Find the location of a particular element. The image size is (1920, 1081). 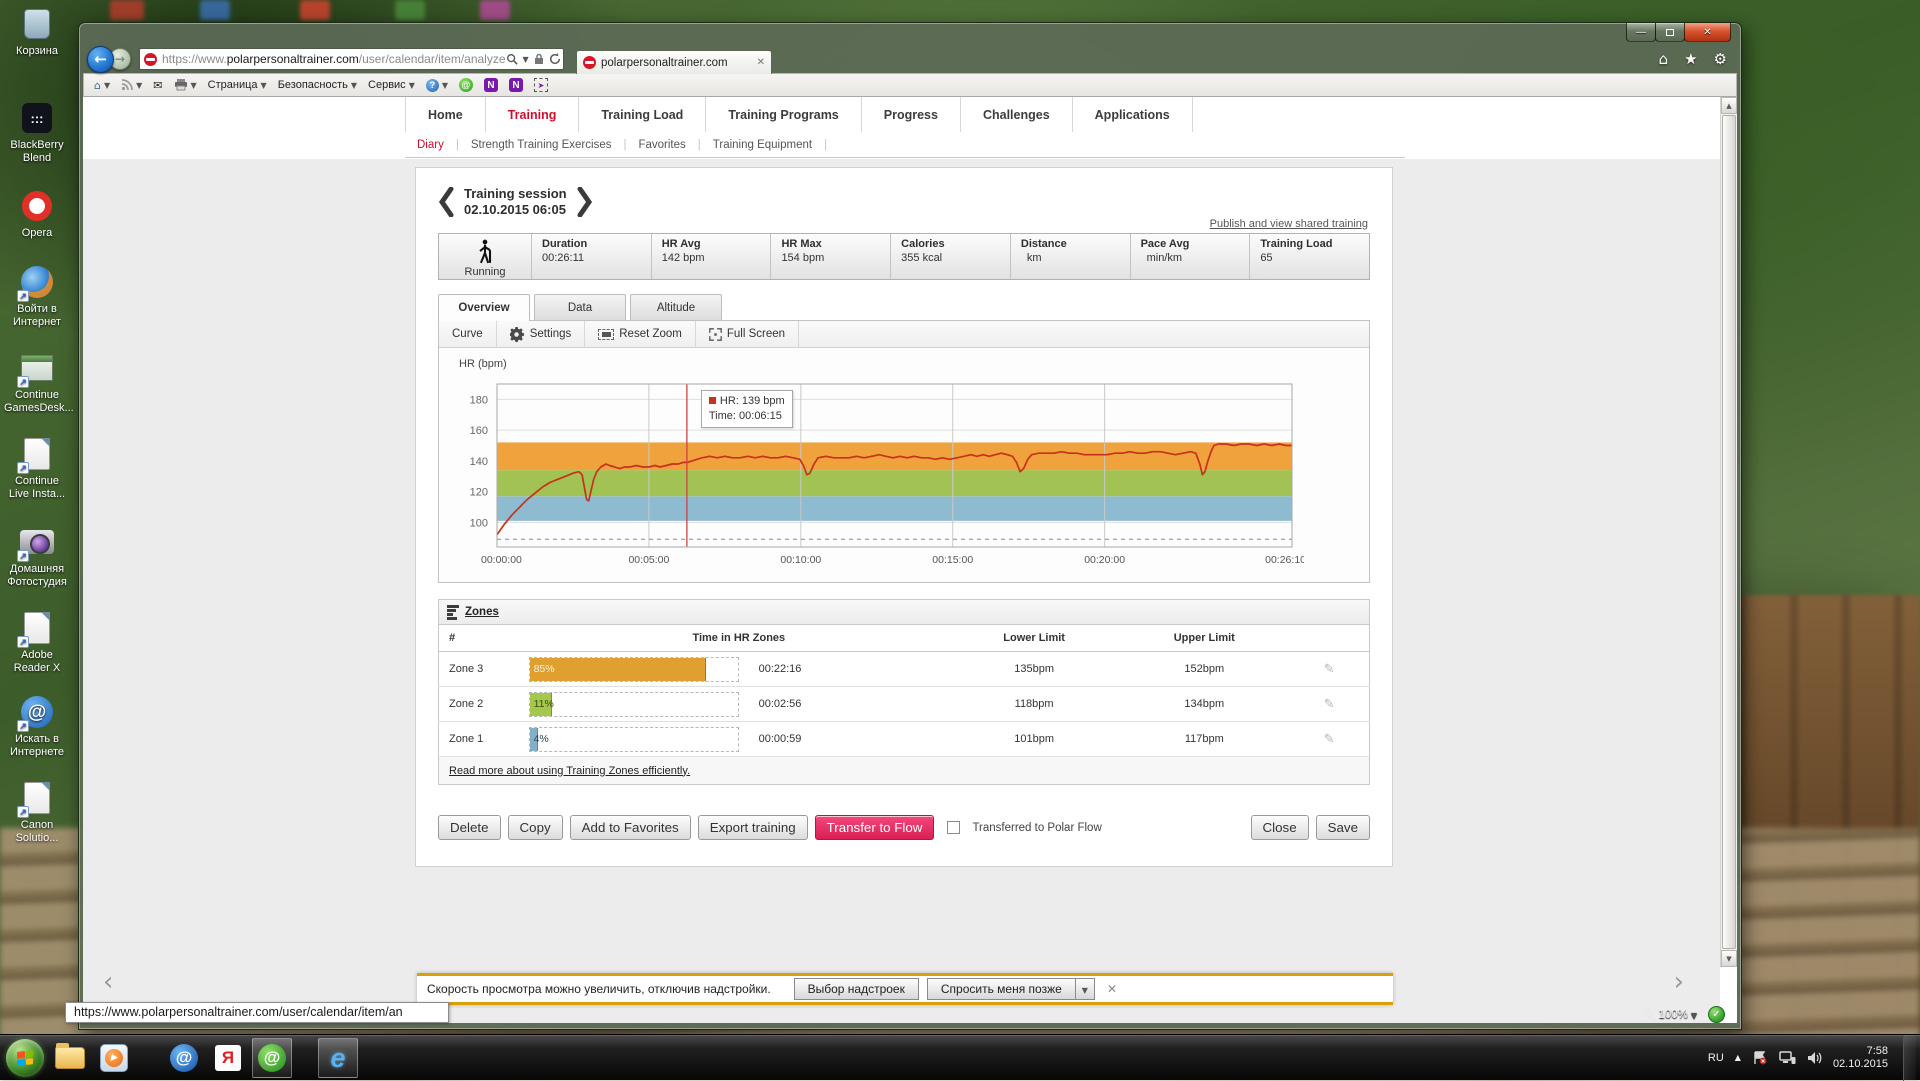

nav-applications: Applications is located at coordinates (1132, 114).